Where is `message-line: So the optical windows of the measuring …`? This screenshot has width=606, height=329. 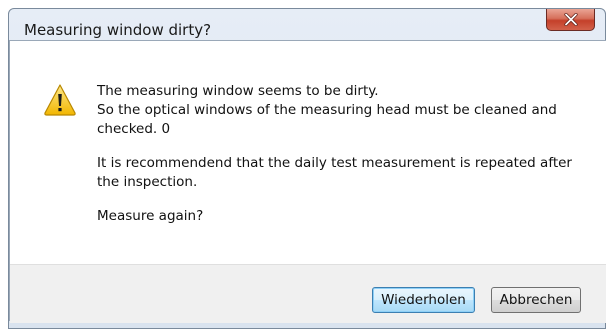 message-line: So the optical windows of the measuring … is located at coordinates (327, 110).